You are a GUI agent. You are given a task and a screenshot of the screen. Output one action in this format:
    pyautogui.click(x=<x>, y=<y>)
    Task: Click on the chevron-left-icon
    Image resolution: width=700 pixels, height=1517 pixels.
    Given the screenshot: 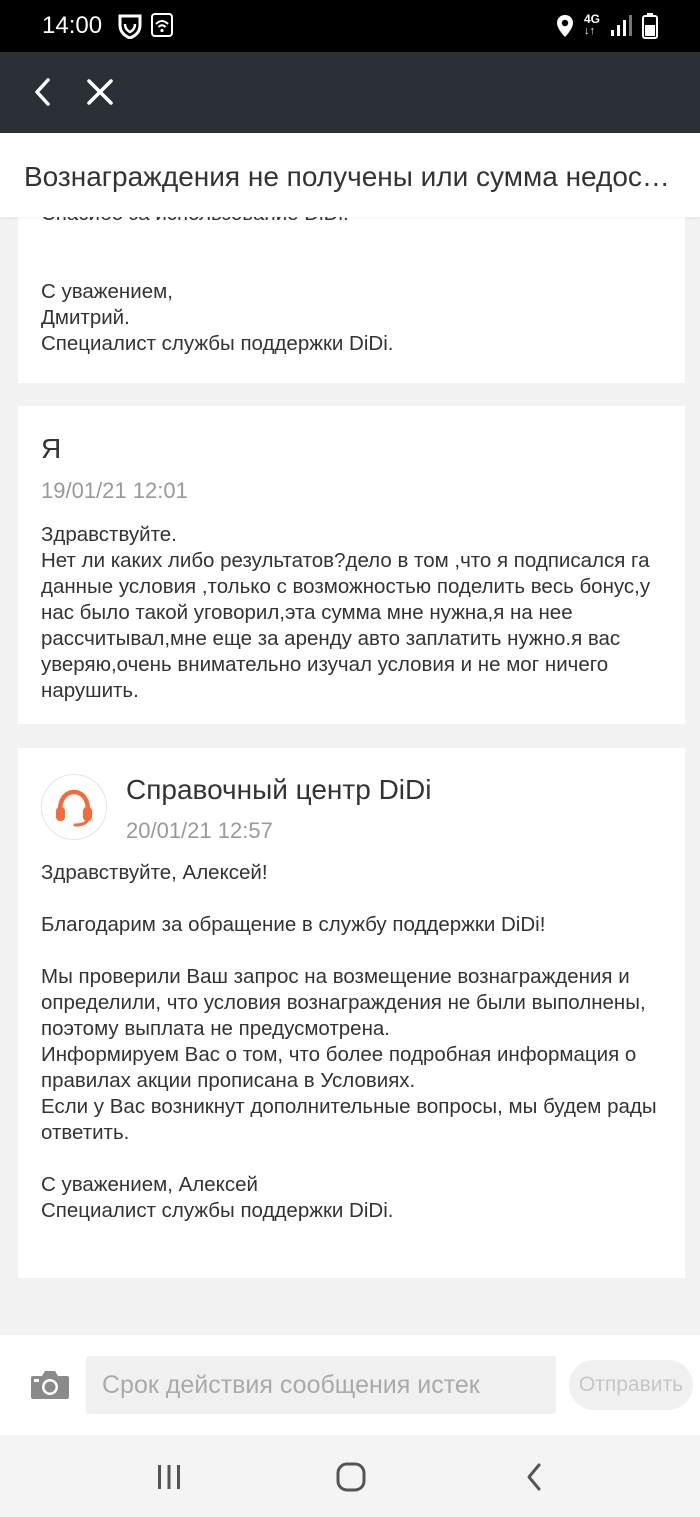 What is the action you would take?
    pyautogui.click(x=42, y=92)
    